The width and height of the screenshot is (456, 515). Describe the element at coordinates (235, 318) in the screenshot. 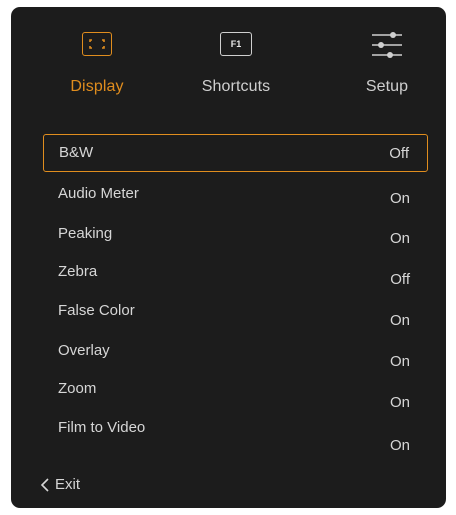

I see `setting-row-false-color: False Color On` at that location.